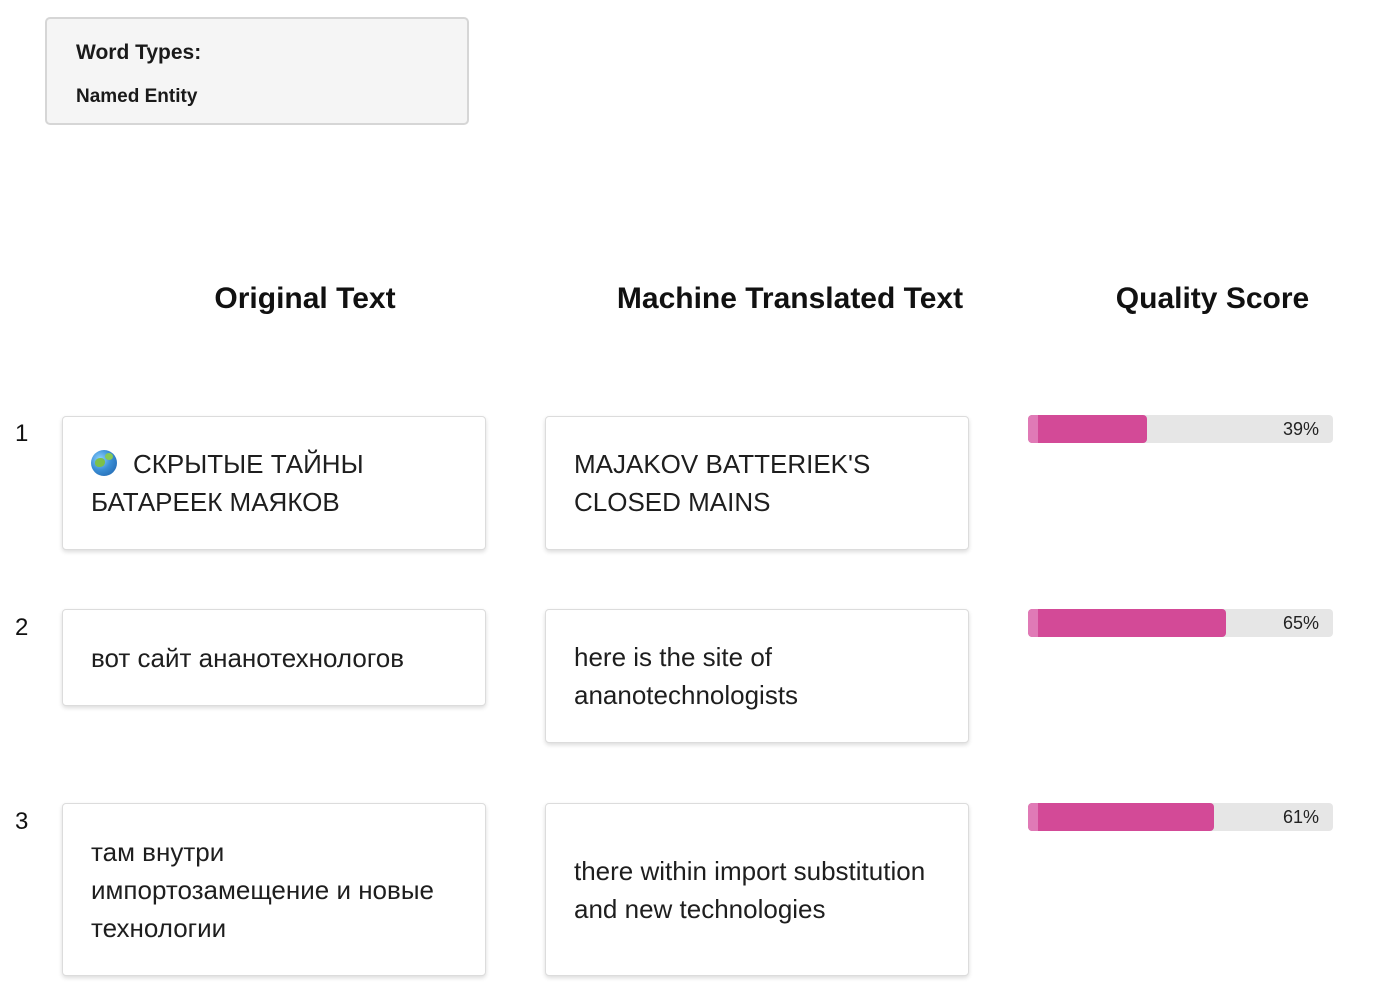 This screenshot has height=1008, width=1376. Describe the element at coordinates (136, 97) in the screenshot. I see `word-type-named-entity: Named Entity` at that location.